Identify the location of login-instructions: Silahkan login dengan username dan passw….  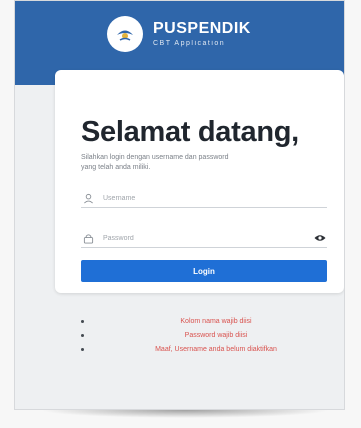
(155, 162).